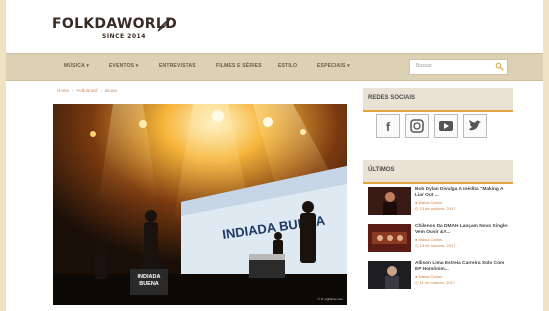 The image size is (549, 311). I want to click on post-date-text: 11 de outubro, 2017, so click(437, 282).